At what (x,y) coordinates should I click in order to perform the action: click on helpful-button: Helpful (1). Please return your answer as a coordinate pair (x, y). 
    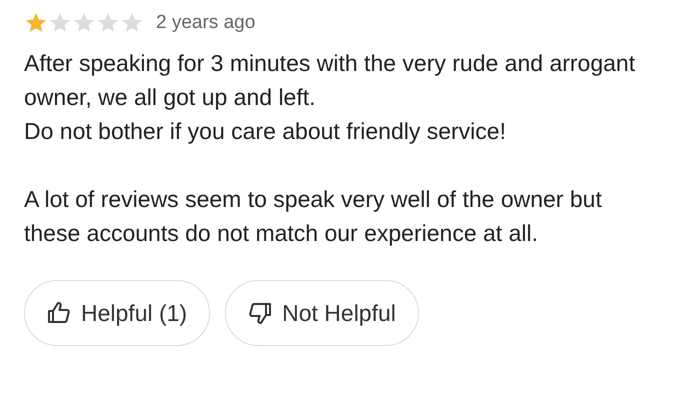
    Looking at the image, I should click on (117, 313).